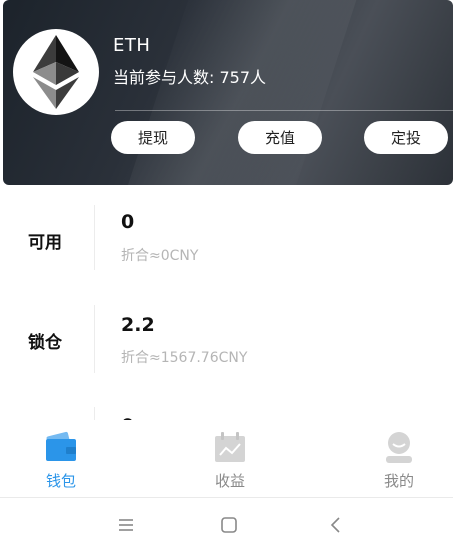 The image size is (453, 550). I want to click on home-icon, so click(229, 525).